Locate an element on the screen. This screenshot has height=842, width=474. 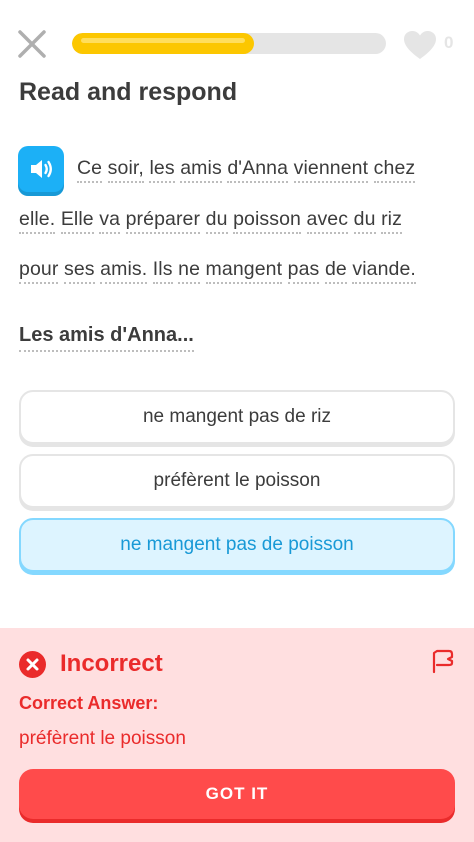
passage-word: poisson is located at coordinates (267, 221).